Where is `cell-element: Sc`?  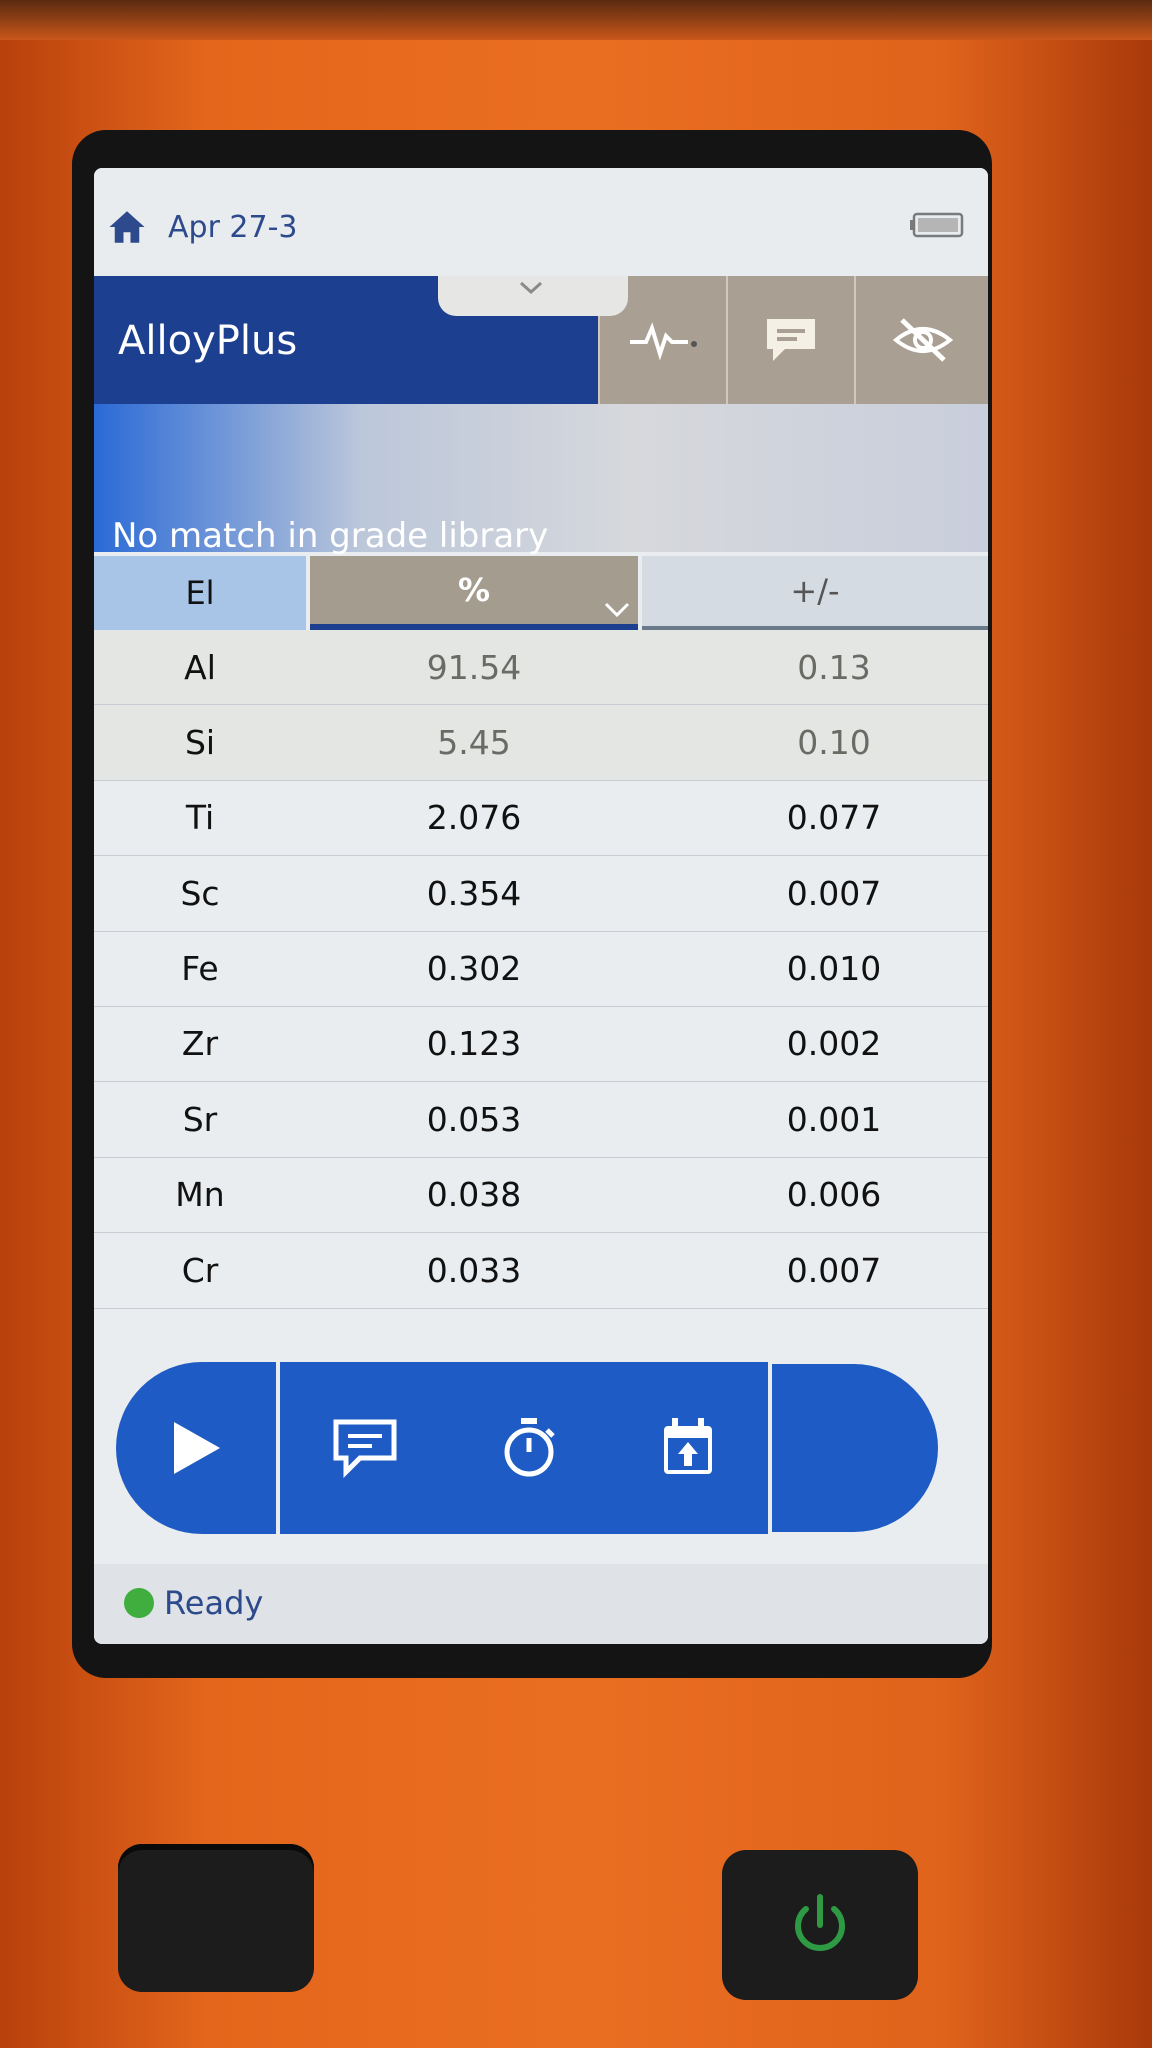 cell-element: Sc is located at coordinates (200, 893).